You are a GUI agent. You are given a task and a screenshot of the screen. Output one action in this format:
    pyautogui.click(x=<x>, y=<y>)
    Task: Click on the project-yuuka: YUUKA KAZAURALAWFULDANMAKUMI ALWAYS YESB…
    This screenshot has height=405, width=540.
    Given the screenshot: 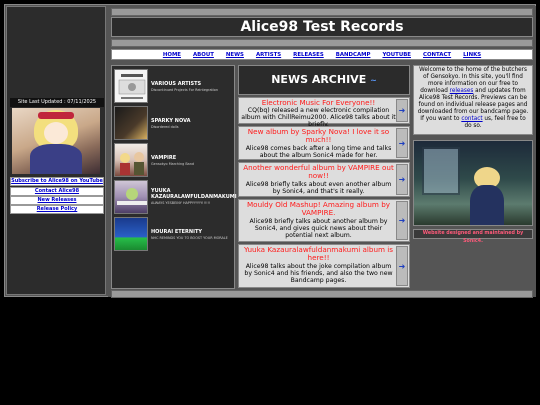 What is the action you would take?
    pyautogui.click(x=175, y=197)
    